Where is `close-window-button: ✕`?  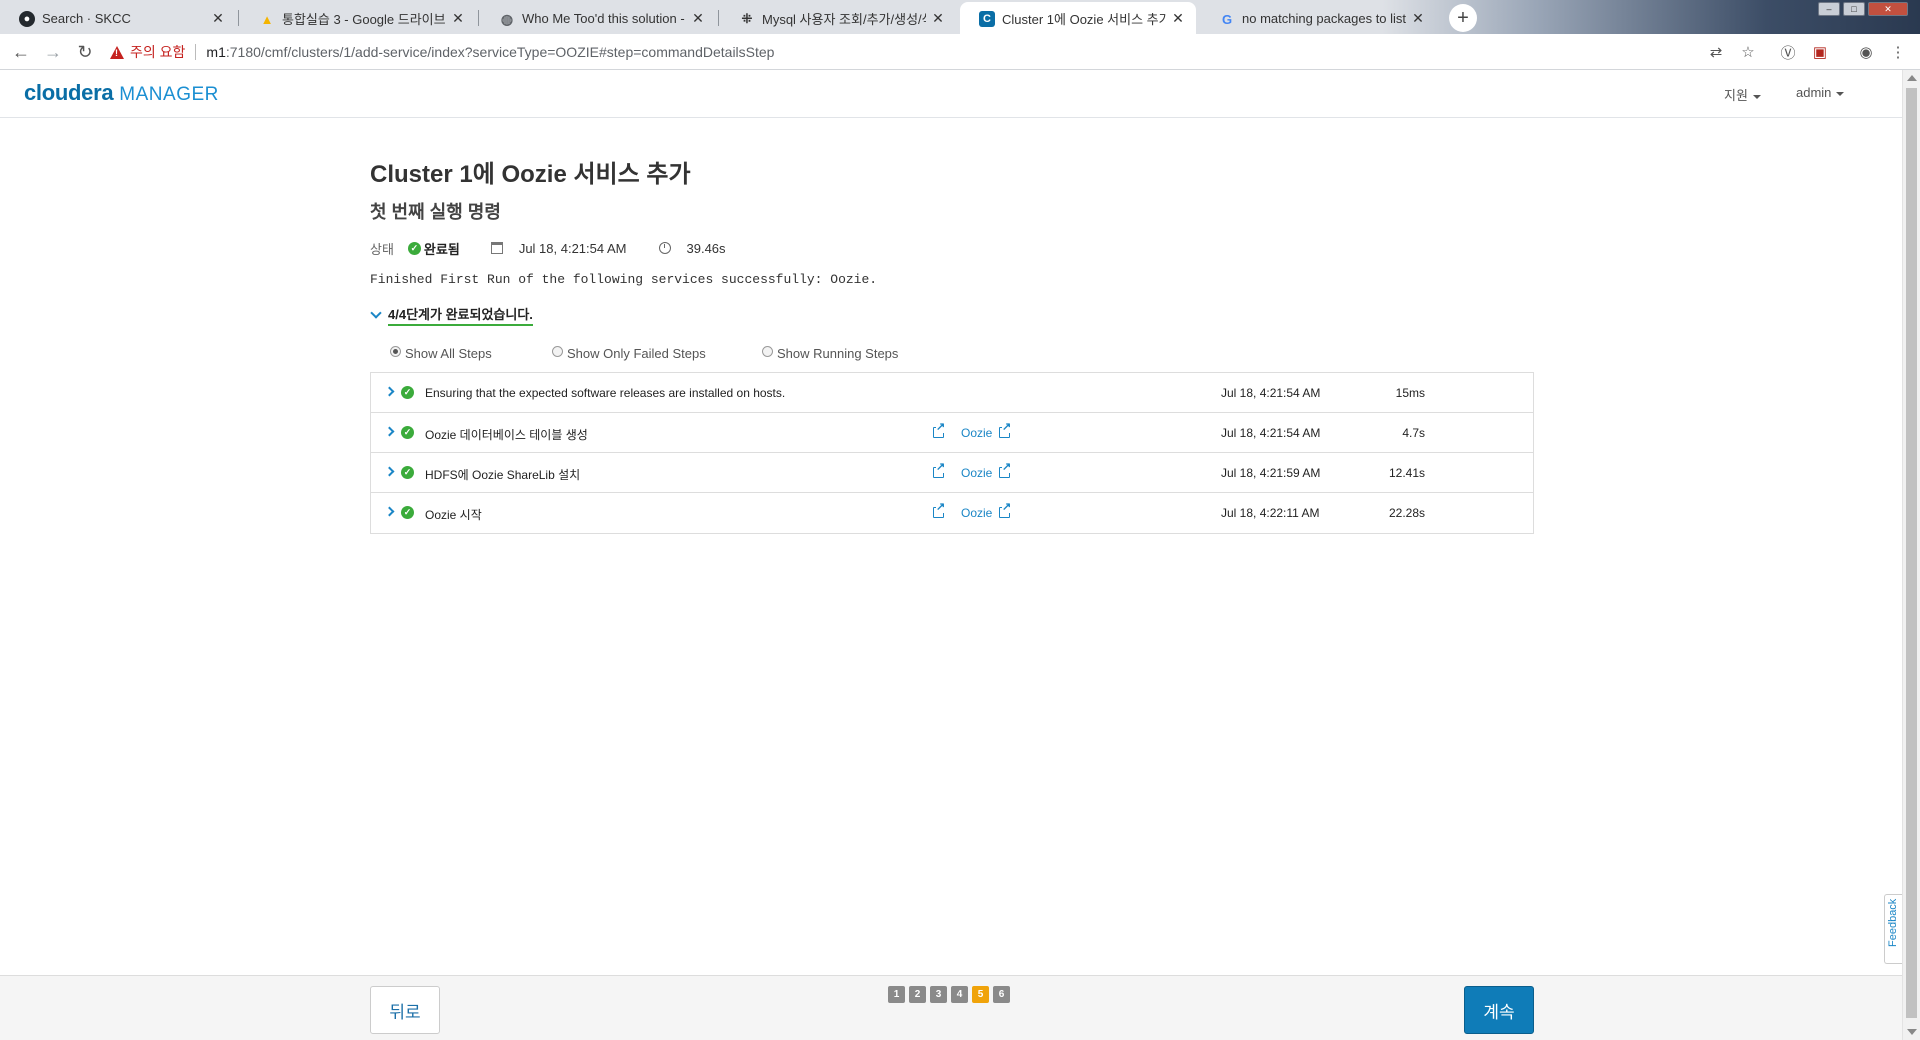 close-window-button: ✕ is located at coordinates (1888, 9).